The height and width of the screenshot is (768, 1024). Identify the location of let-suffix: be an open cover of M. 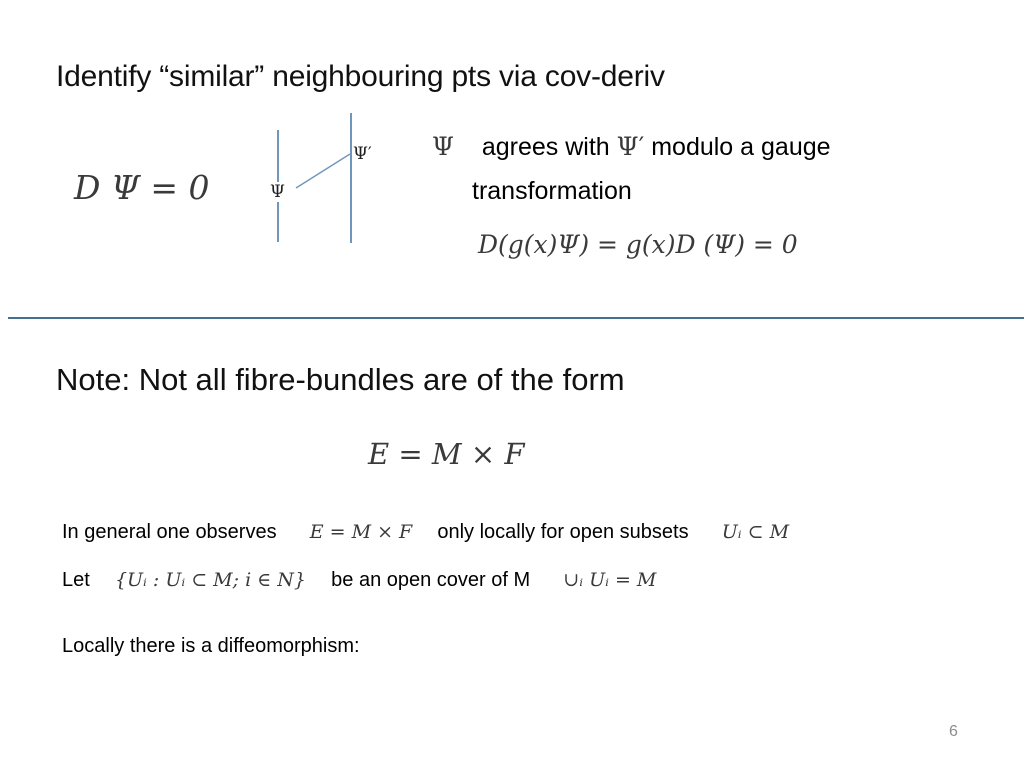
(431, 580).